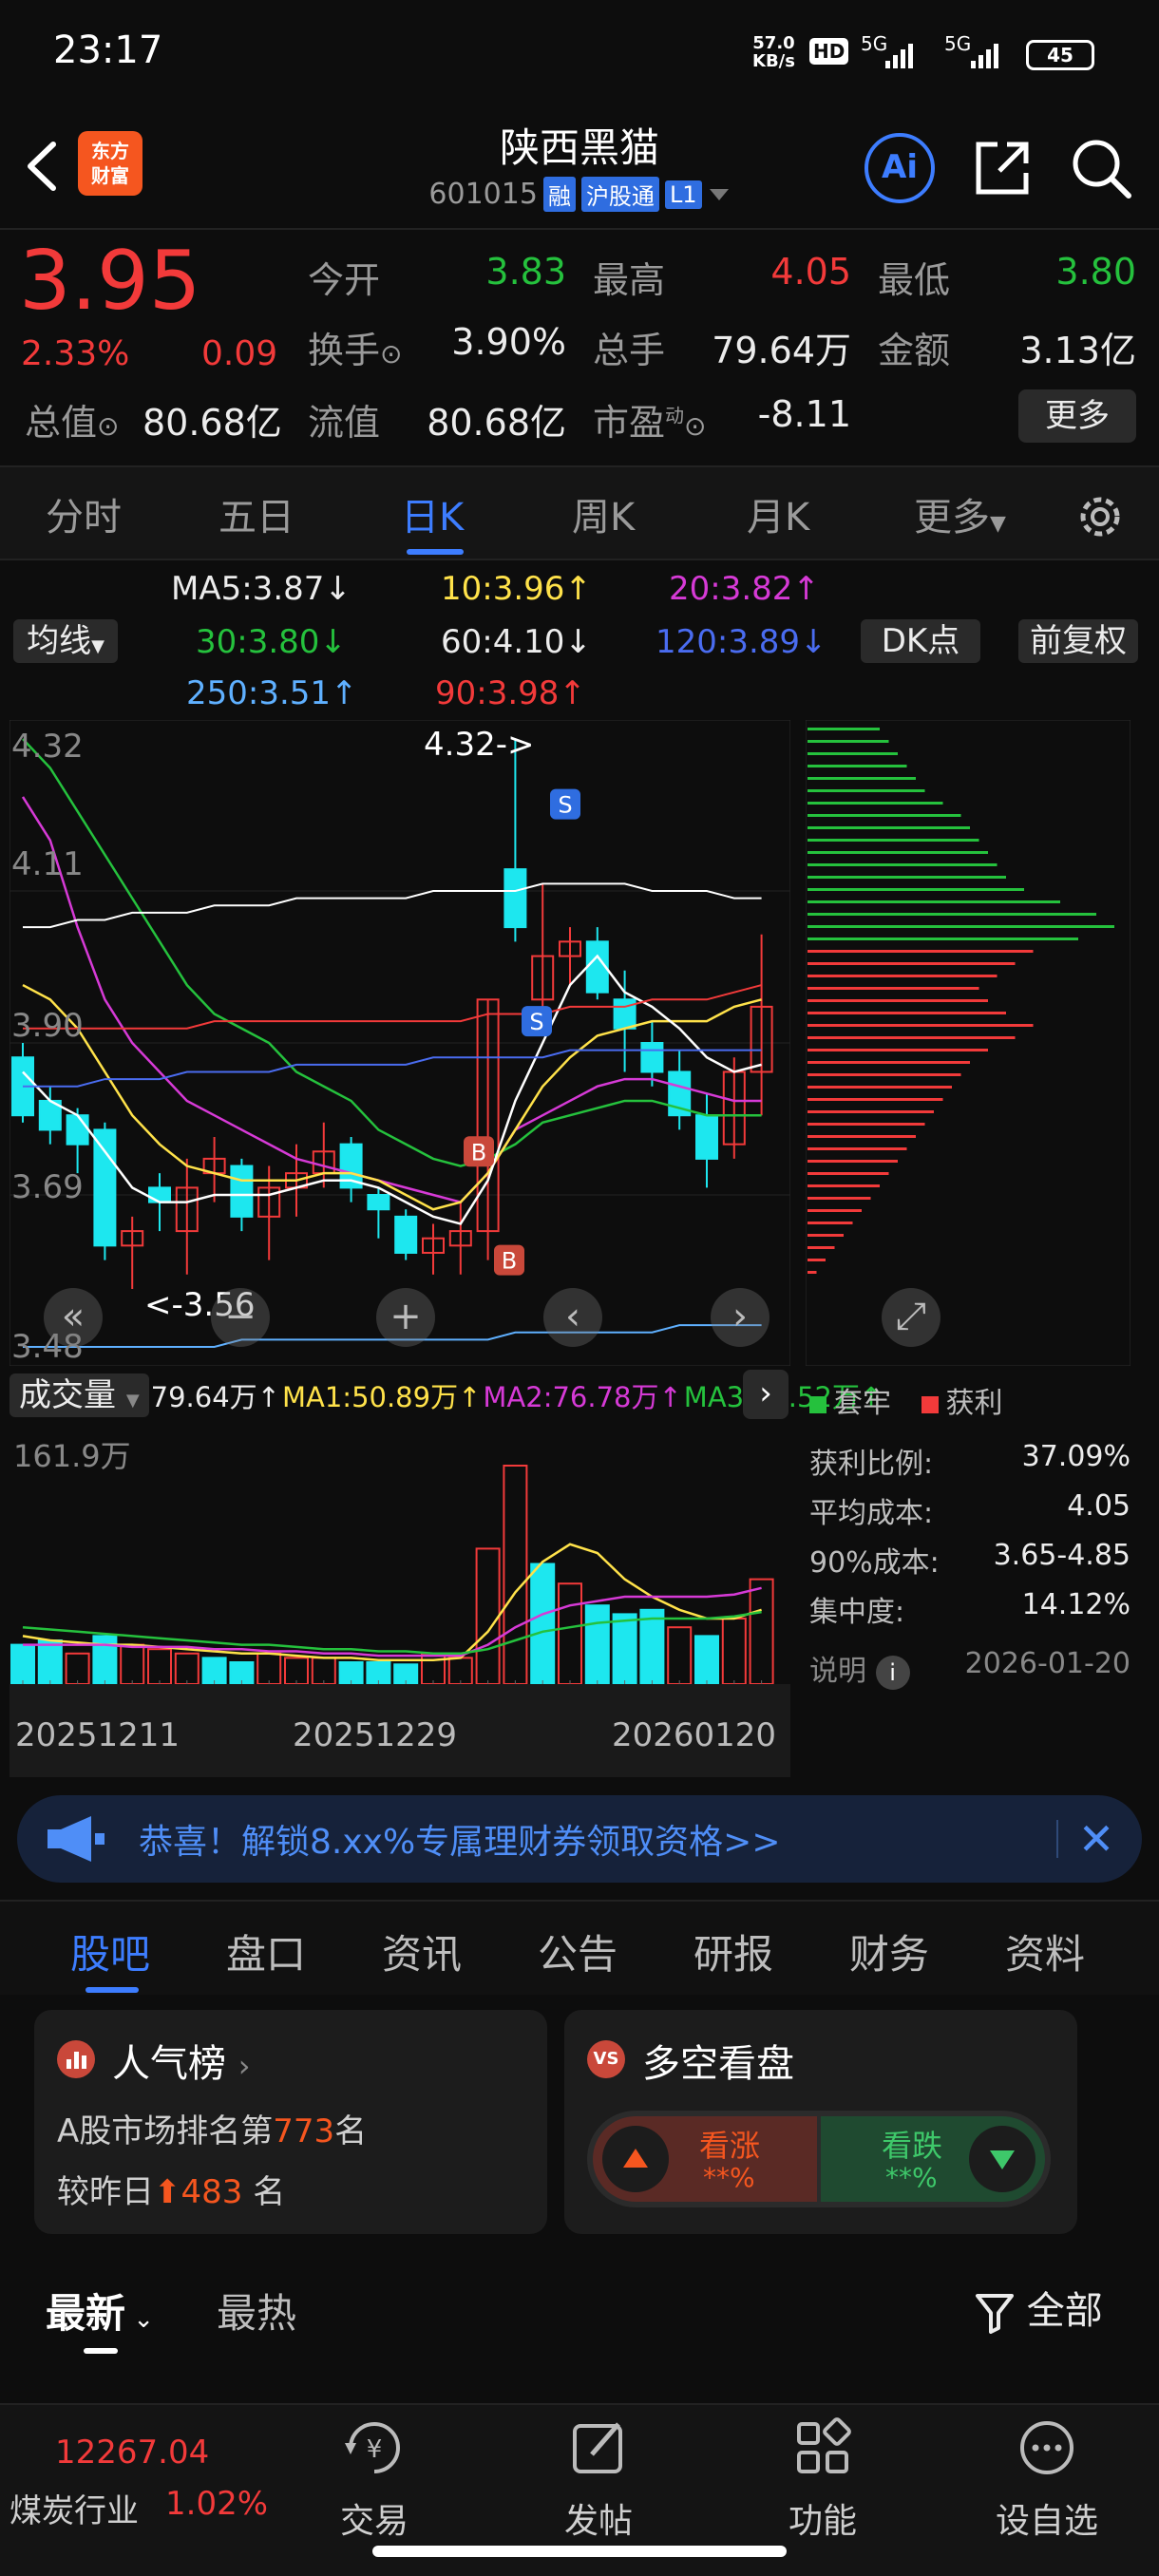 Image resolution: width=1159 pixels, height=2576 pixels. What do you see at coordinates (859, 1668) in the screenshot?
I see `chip-note-button: 说明 i` at bounding box center [859, 1668].